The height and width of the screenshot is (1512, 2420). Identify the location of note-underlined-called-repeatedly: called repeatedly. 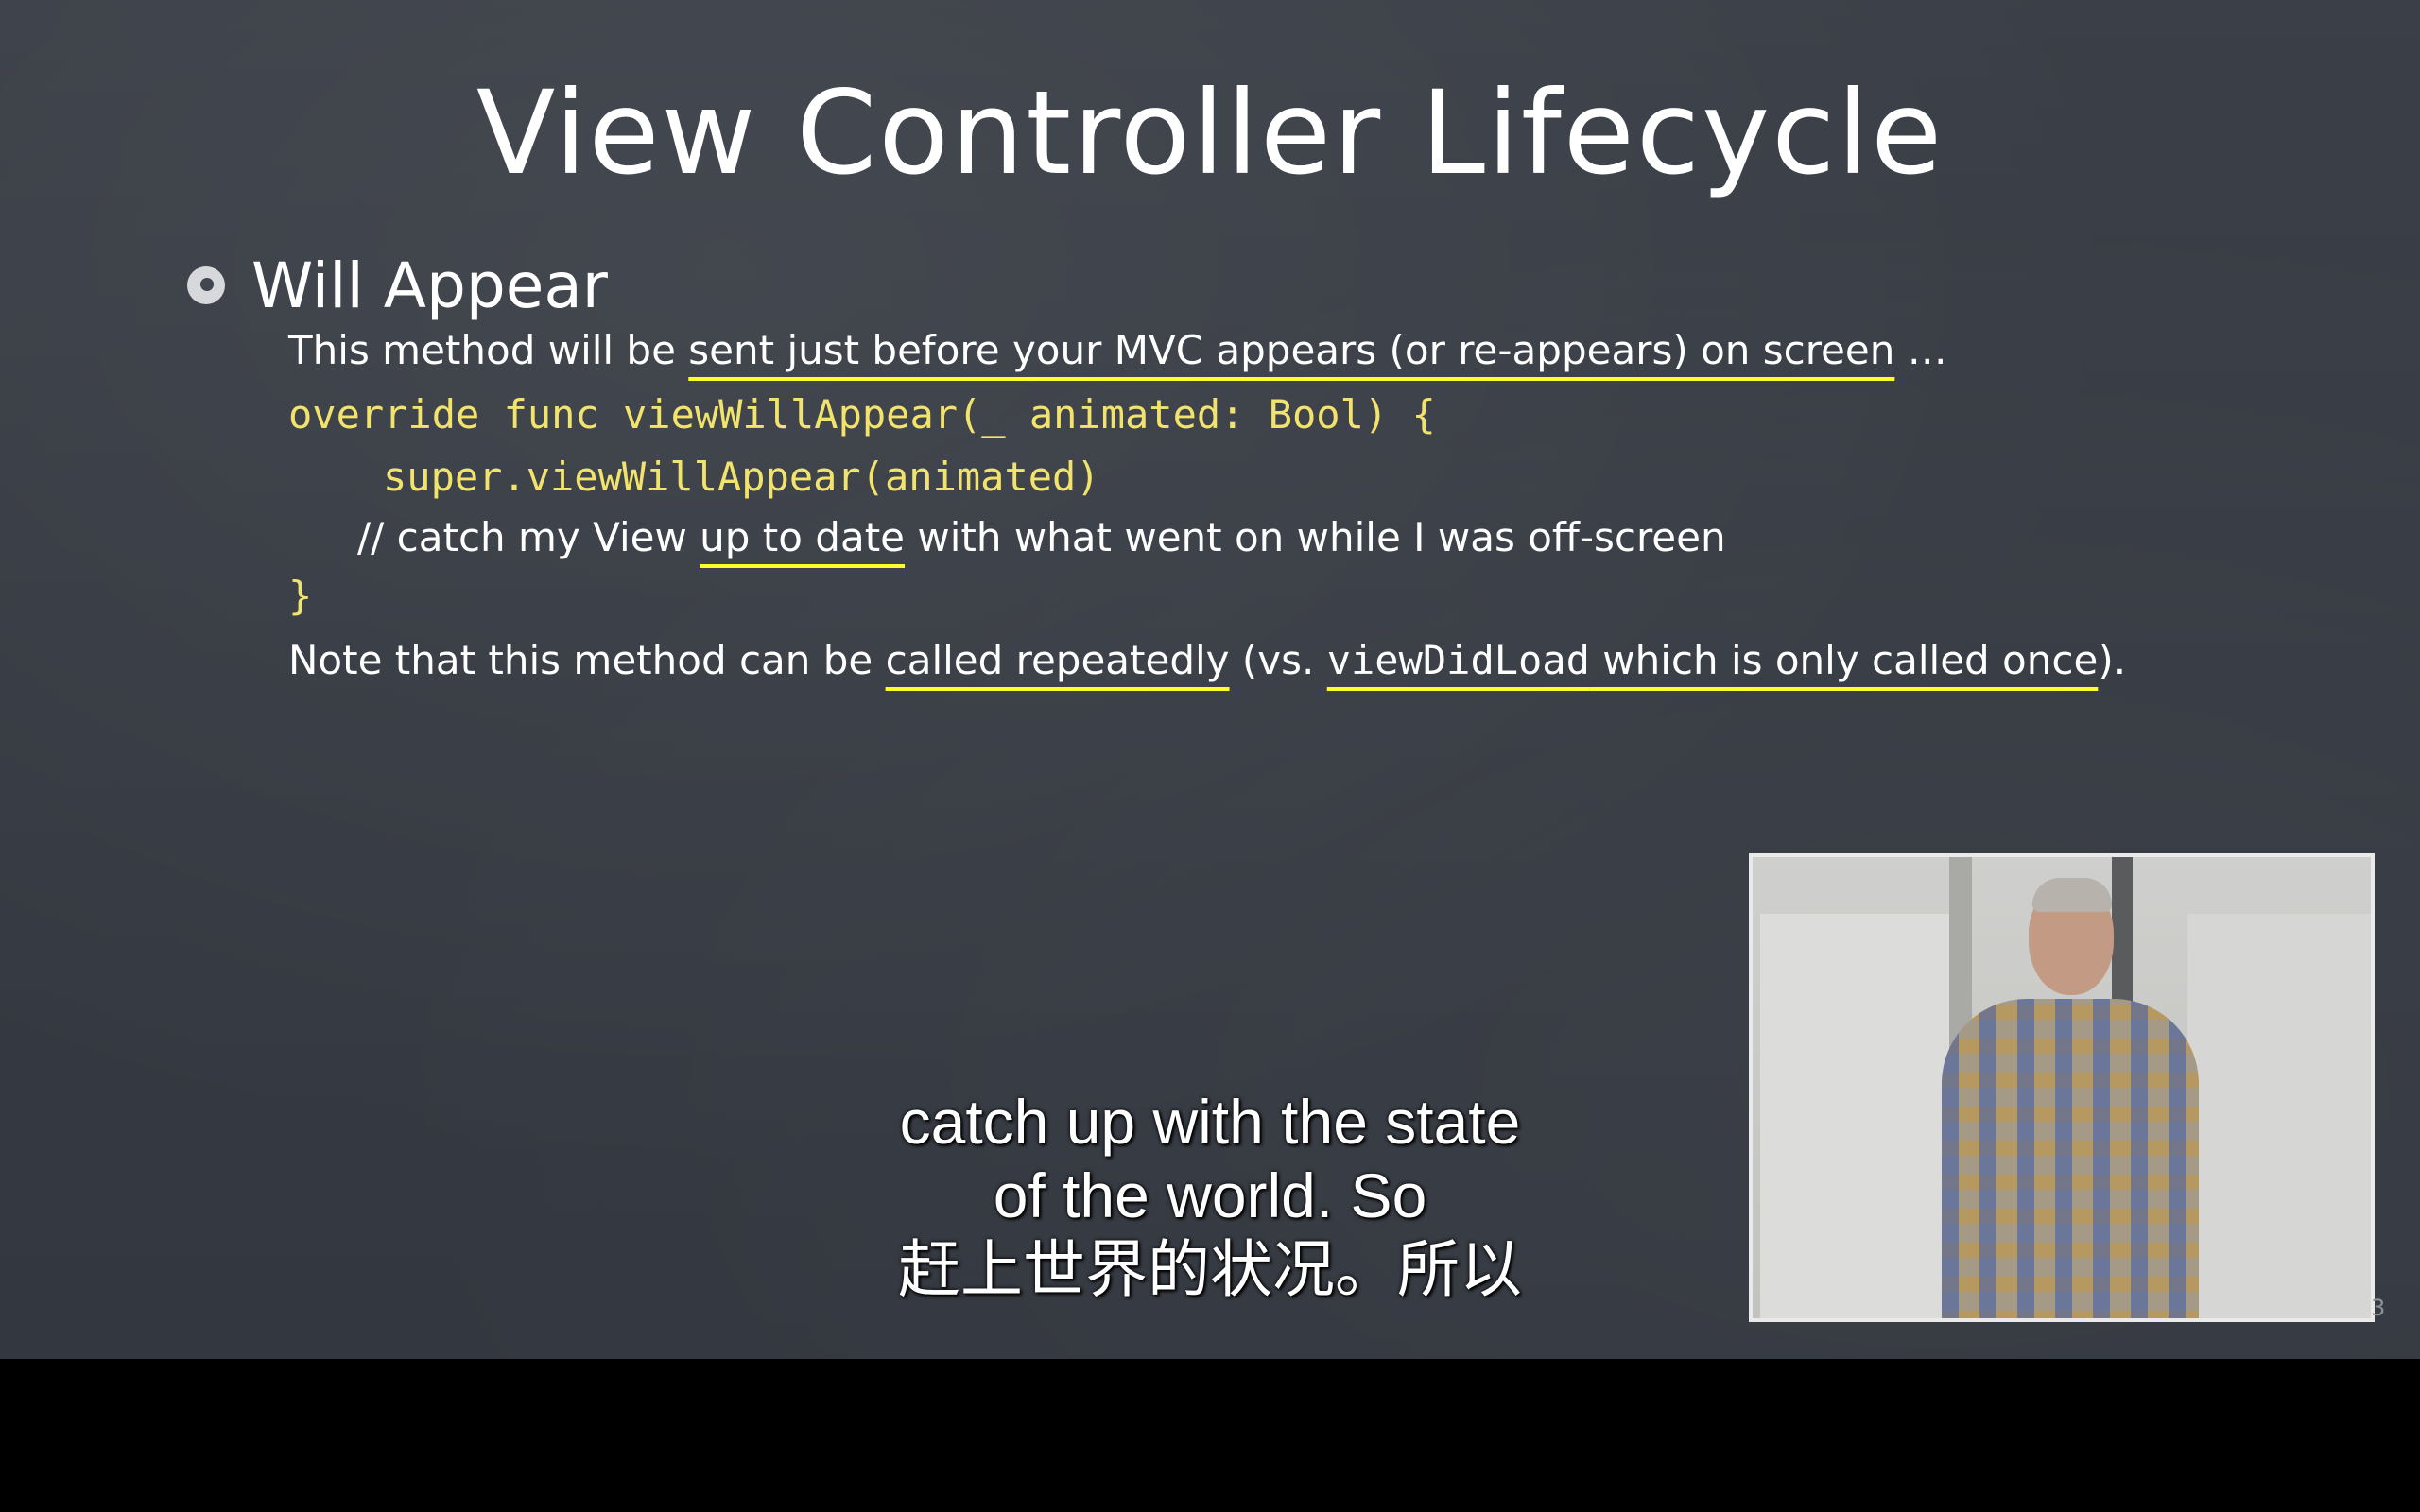
(1057, 660).